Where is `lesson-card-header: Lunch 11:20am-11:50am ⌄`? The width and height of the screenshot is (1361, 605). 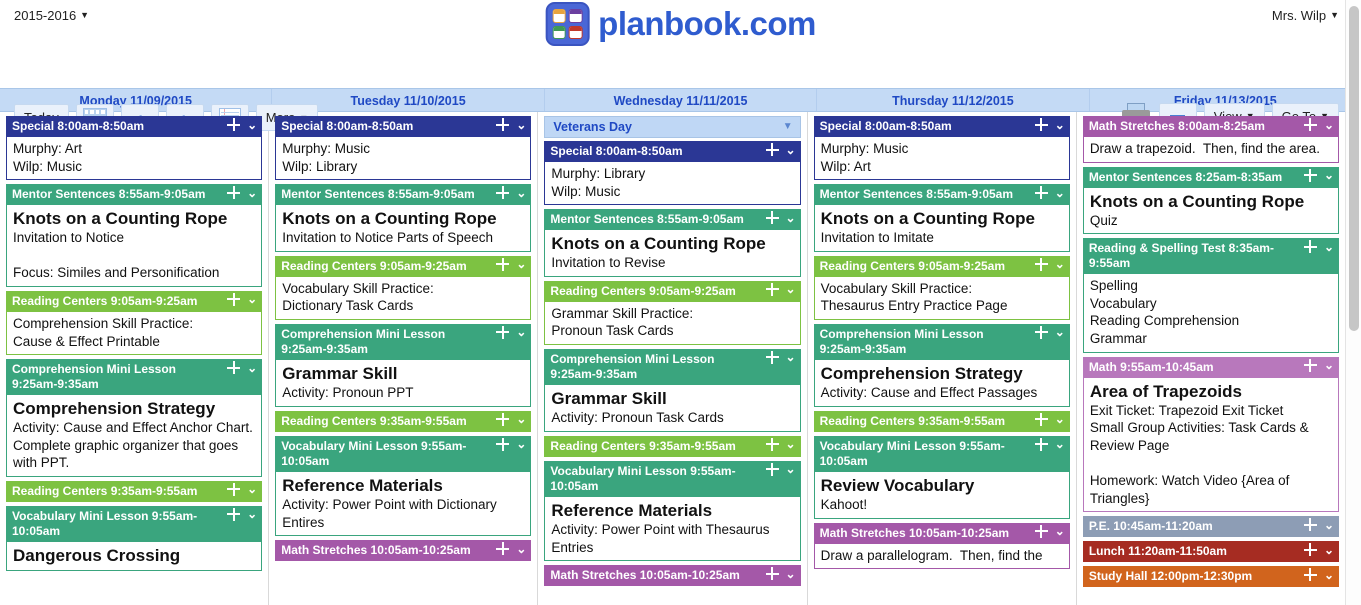 lesson-card-header: Lunch 11:20am-11:50am ⌄ is located at coordinates (1211, 552).